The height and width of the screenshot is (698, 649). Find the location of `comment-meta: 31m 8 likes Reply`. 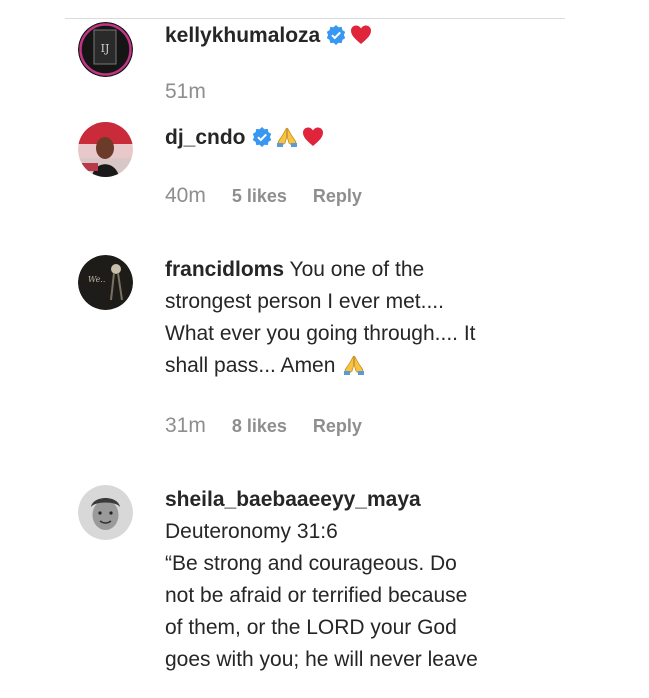

comment-meta: 31m 8 likes Reply is located at coordinates (263, 426).